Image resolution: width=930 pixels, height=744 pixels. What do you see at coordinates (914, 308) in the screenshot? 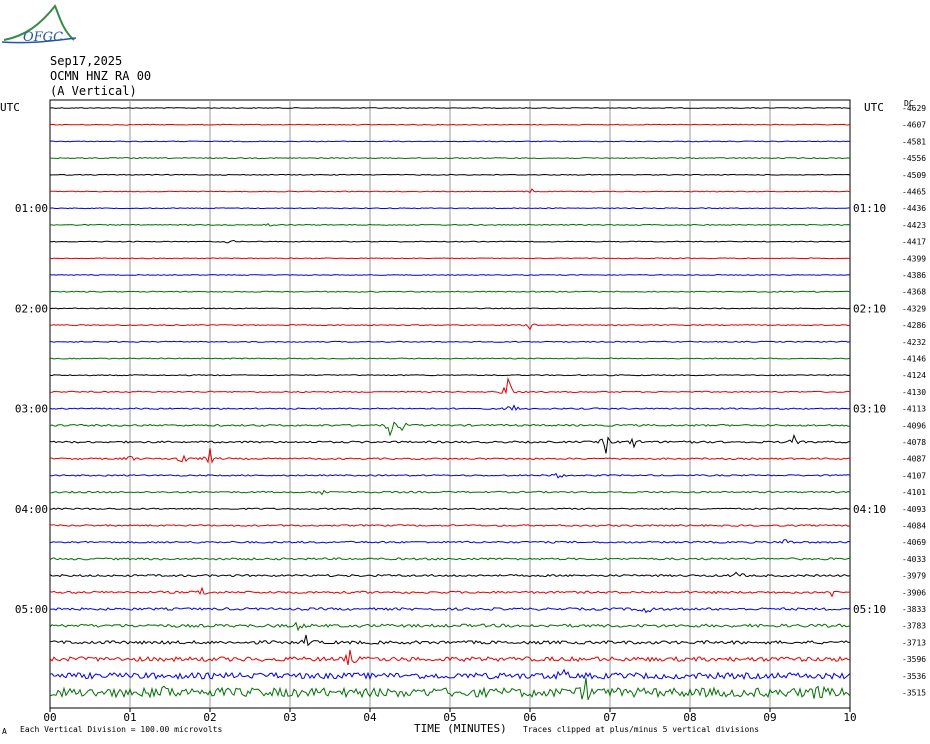
I see `dc-offset: -4329` at bounding box center [914, 308].